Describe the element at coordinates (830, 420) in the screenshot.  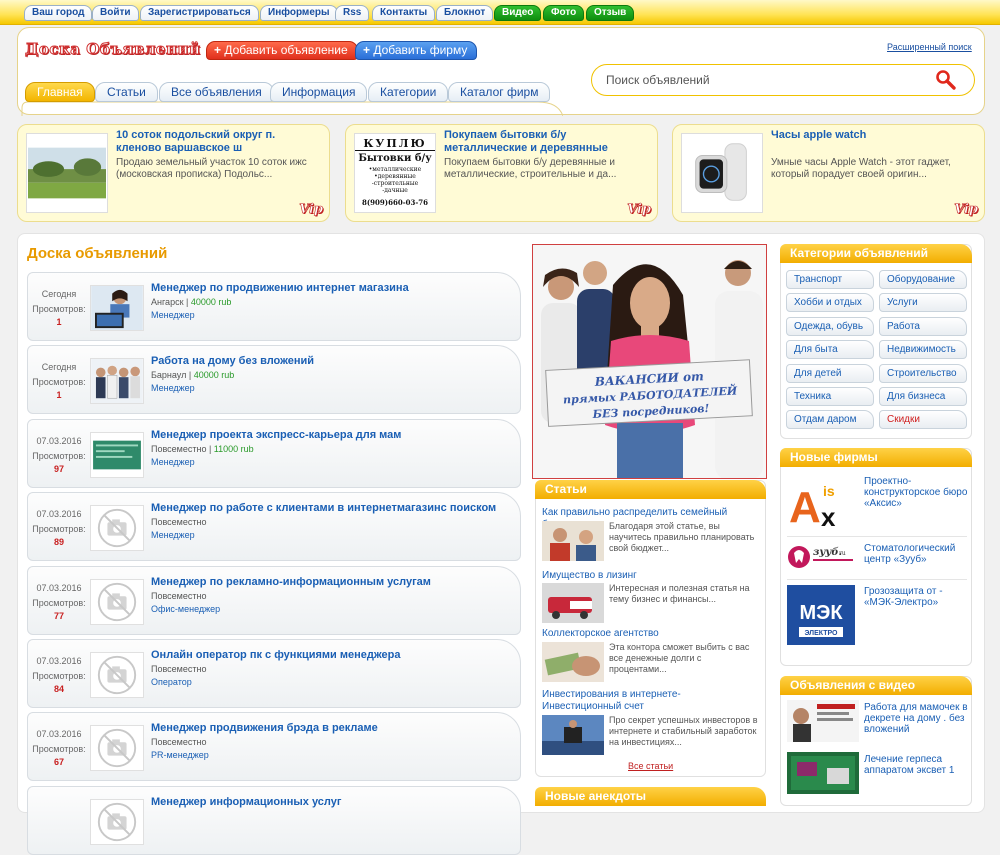
I see `category-item: Отдам даром` at that location.